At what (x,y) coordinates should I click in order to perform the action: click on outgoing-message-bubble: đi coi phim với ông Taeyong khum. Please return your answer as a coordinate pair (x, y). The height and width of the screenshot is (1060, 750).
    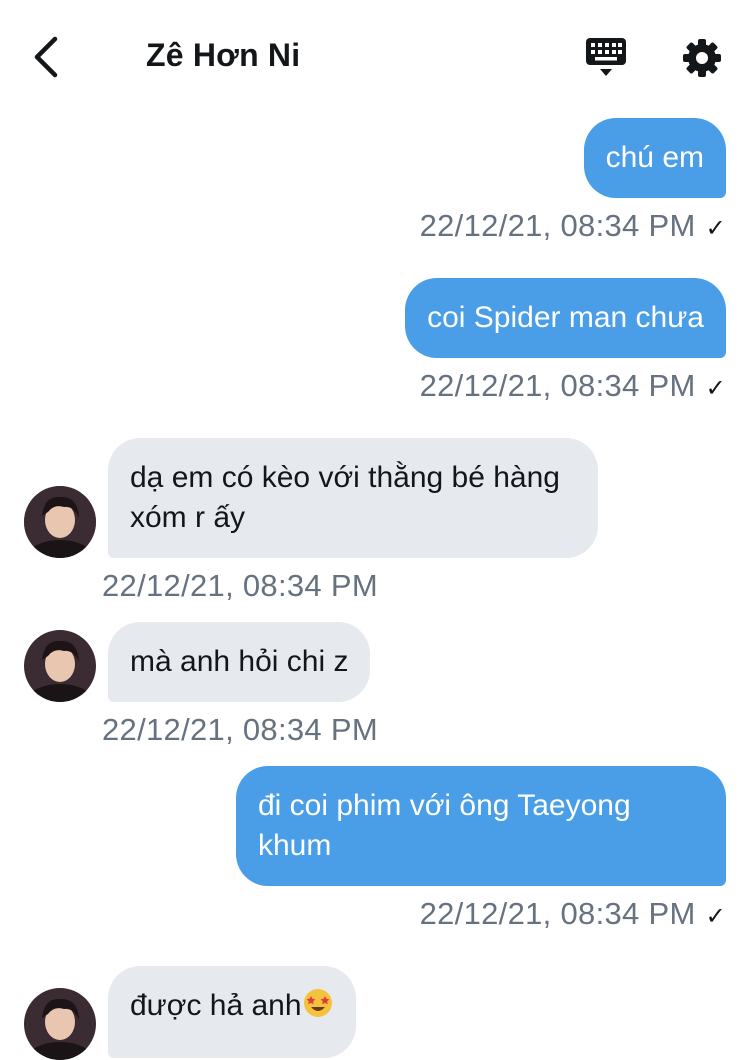
    Looking at the image, I should click on (481, 826).